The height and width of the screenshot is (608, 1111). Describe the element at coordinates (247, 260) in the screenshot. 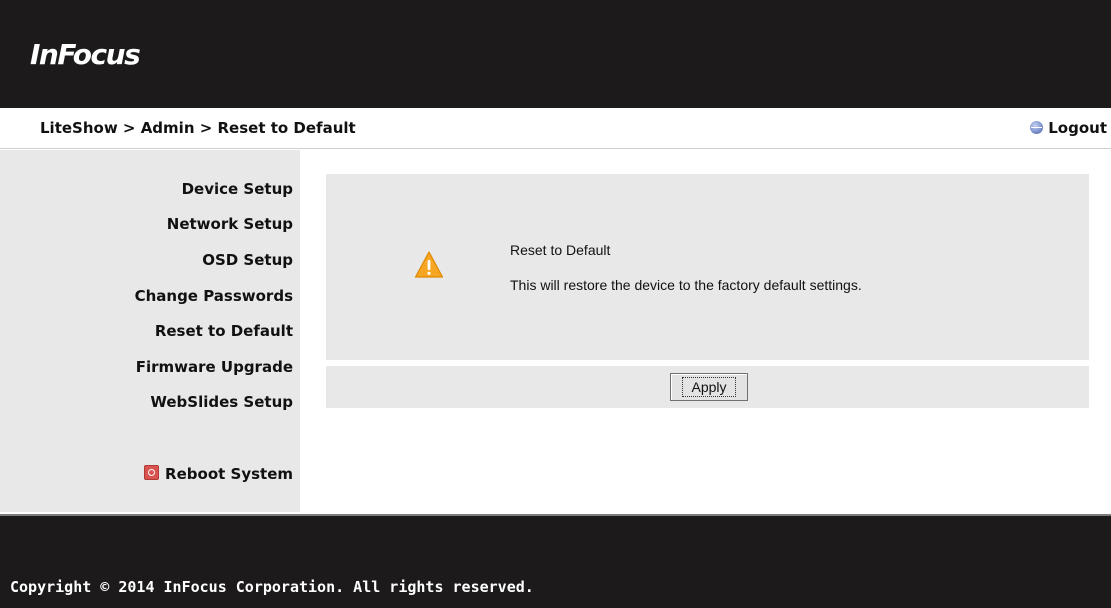

I see `sidebar-item-osd-setup: OSD Setup` at that location.